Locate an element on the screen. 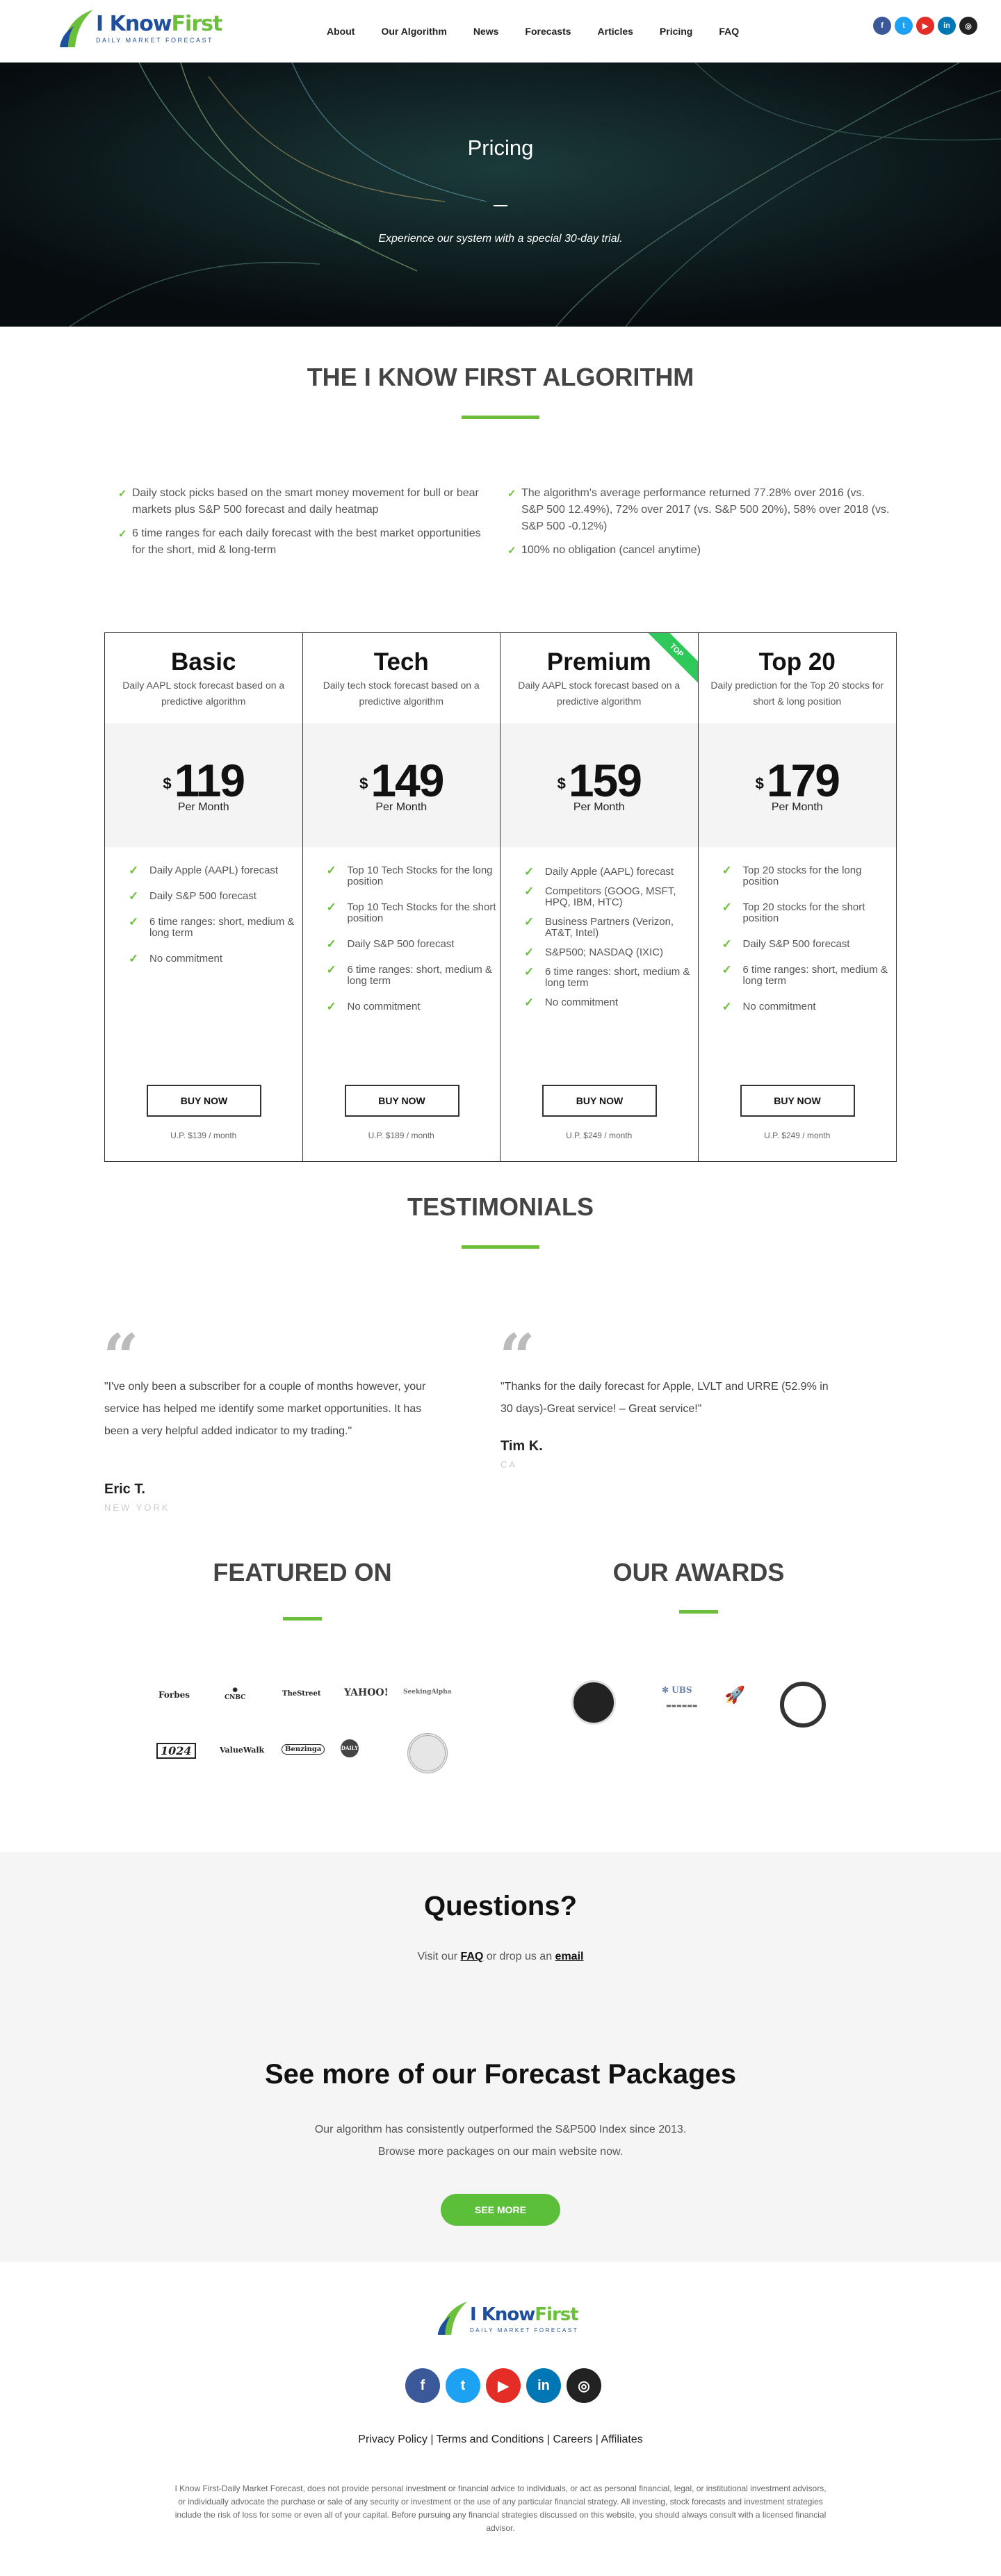 This screenshot has height=2576, width=1001. cnbc-logo-text: CNBC is located at coordinates (235, 1697).